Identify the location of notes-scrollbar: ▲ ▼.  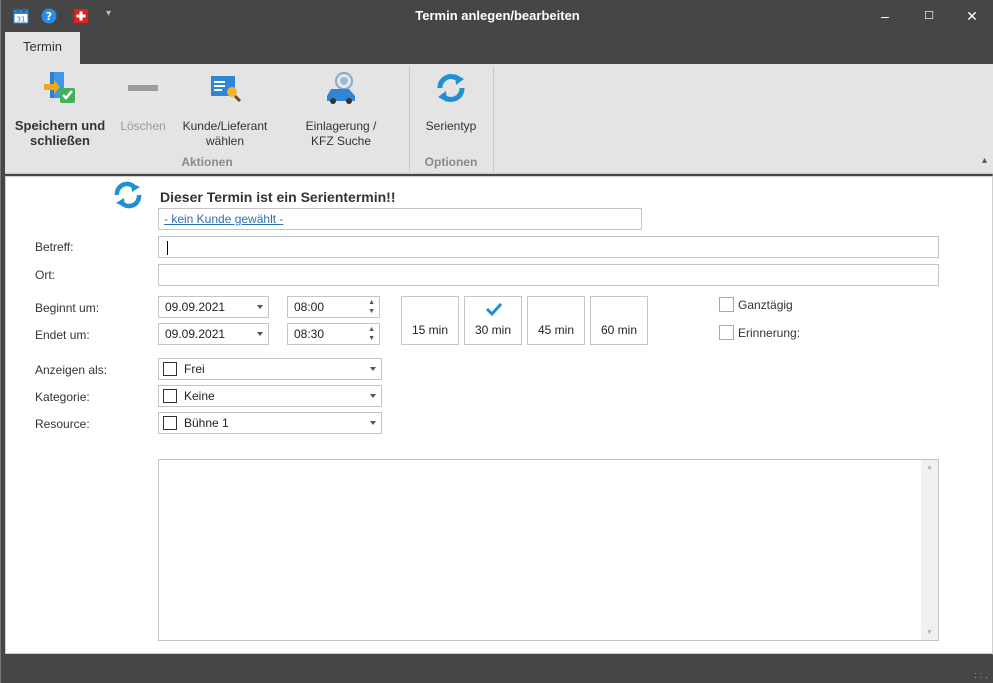
(929, 550).